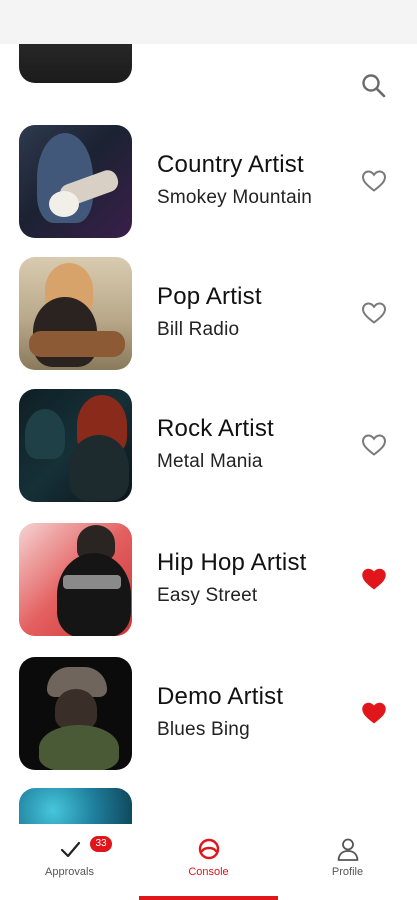 The width and height of the screenshot is (417, 900). What do you see at coordinates (347, 862) in the screenshot?
I see `tab-profile: Profile` at bounding box center [347, 862].